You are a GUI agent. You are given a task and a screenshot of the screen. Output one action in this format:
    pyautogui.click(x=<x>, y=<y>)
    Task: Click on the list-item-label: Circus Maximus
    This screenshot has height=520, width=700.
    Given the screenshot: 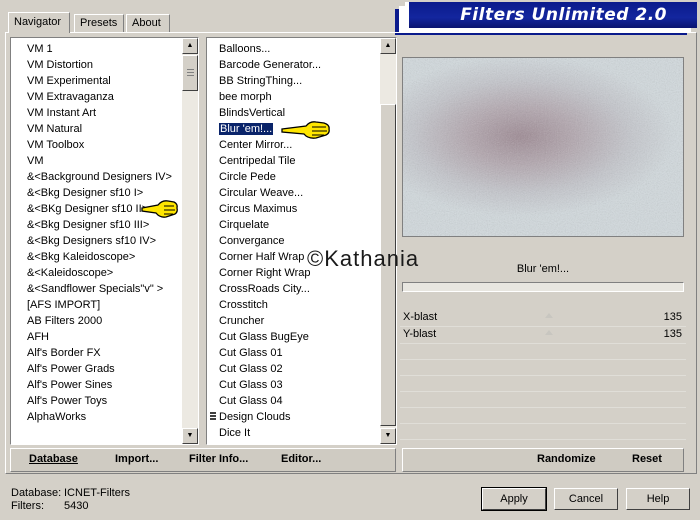 What is the action you would take?
    pyautogui.click(x=258, y=209)
    